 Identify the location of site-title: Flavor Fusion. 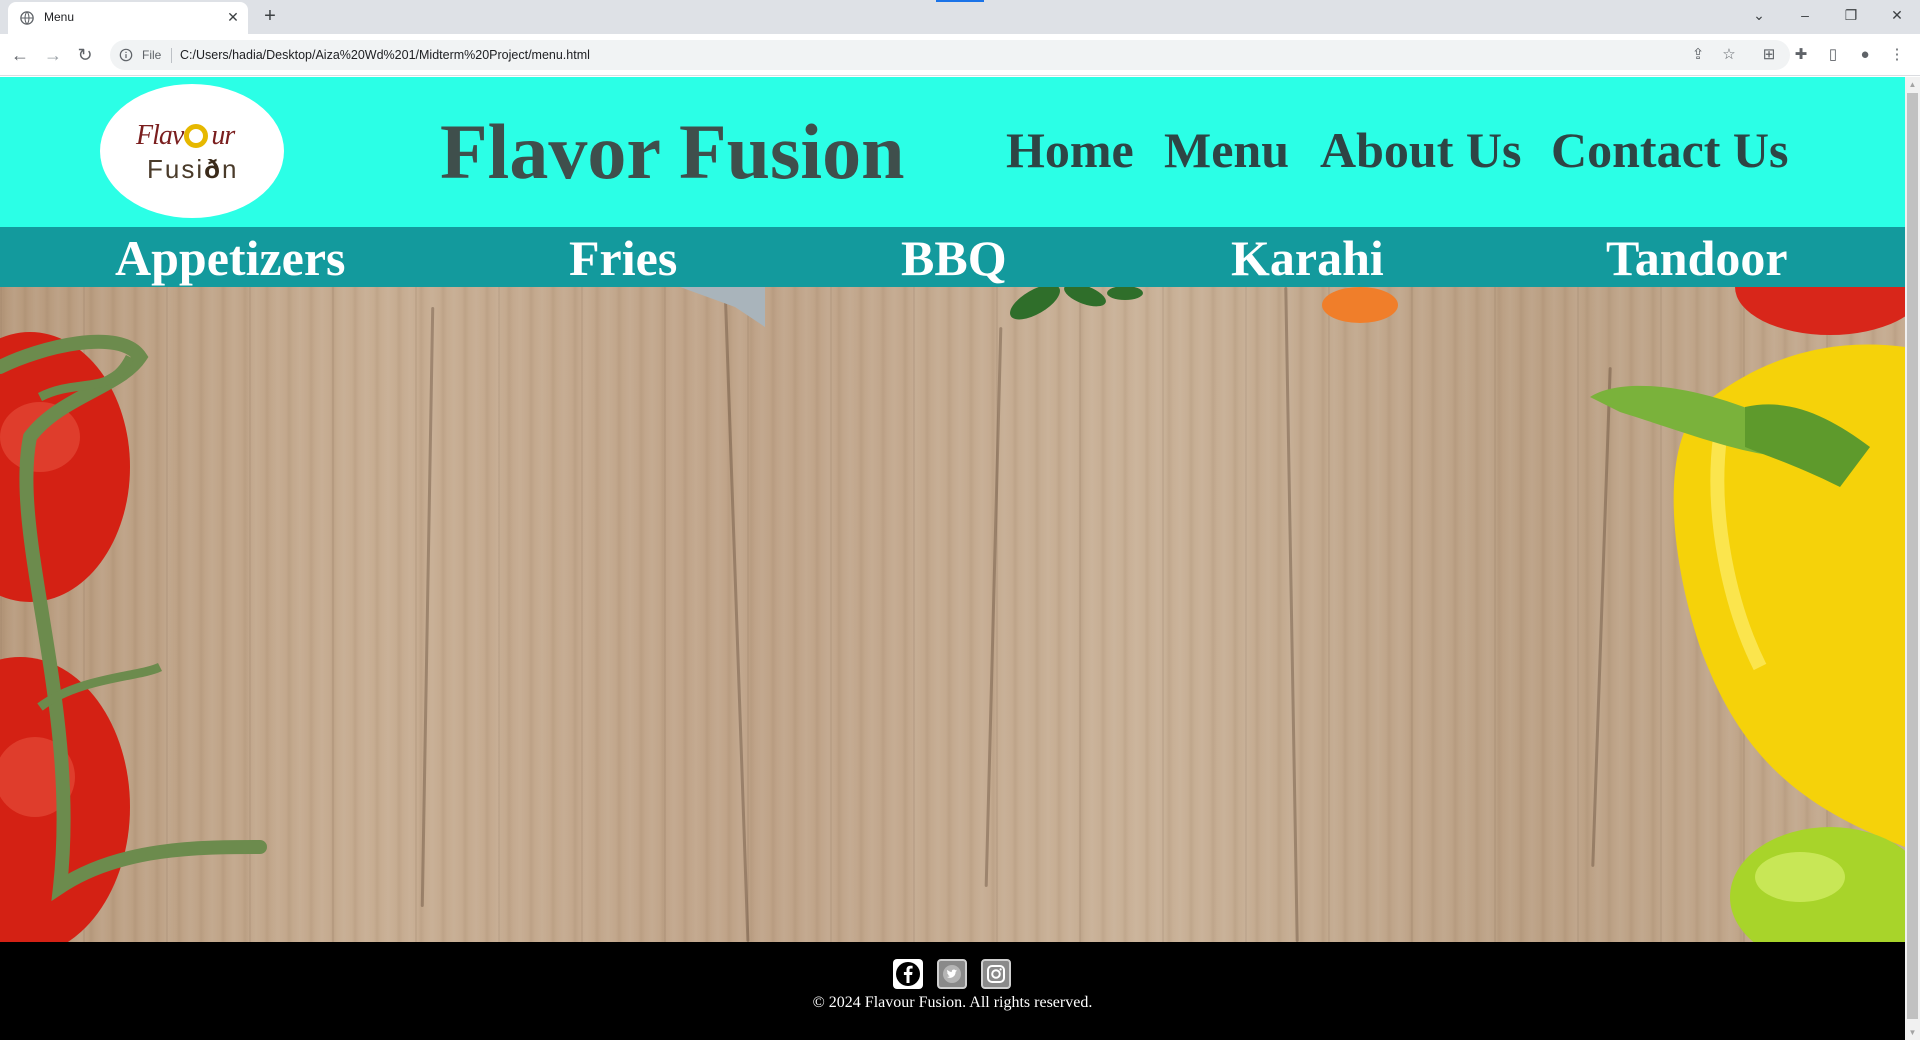
(672, 151).